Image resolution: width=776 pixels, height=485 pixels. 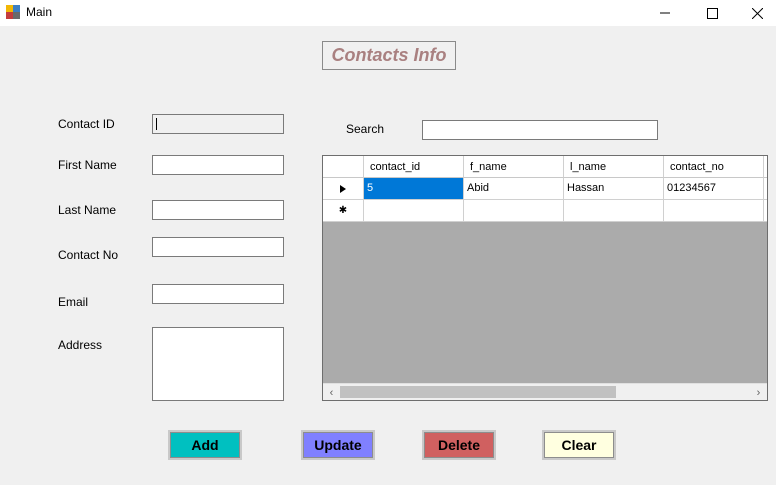 I want to click on maximize-icon, so click(x=712, y=13).